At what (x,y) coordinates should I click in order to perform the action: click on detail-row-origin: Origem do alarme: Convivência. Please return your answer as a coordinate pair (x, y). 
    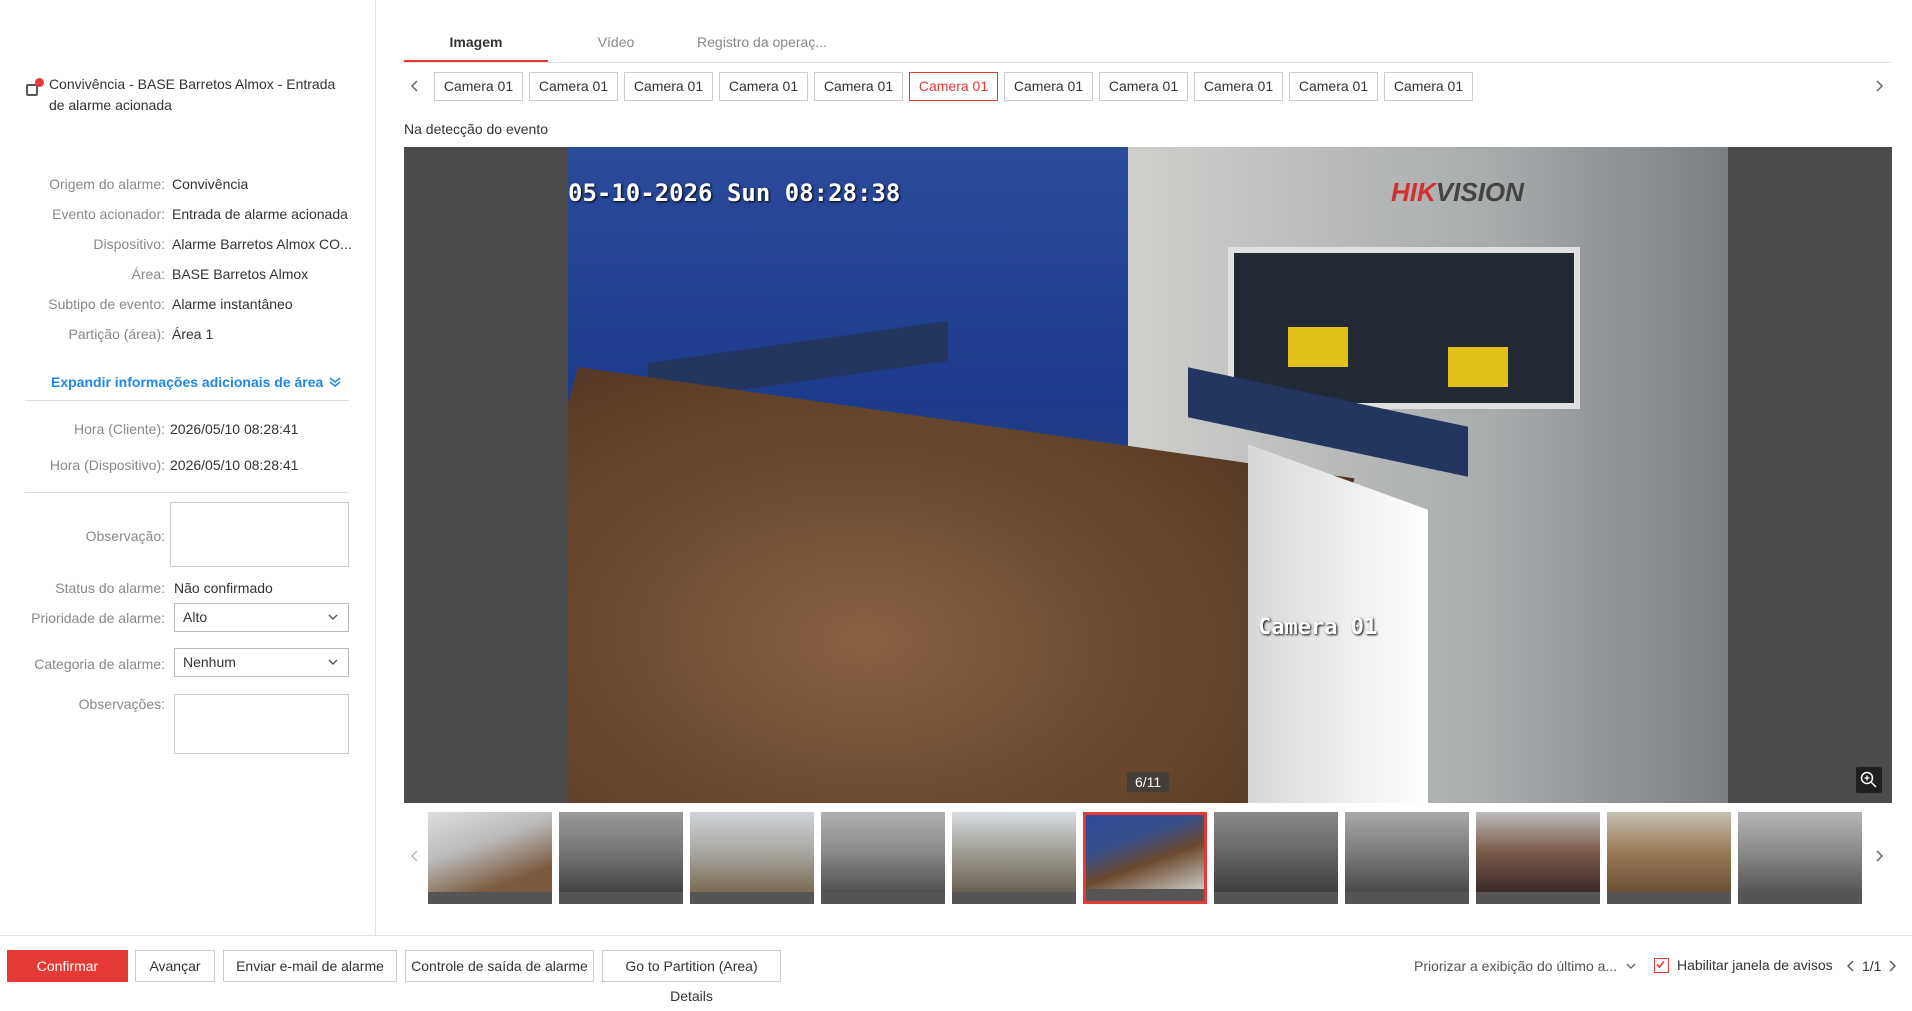
    Looking at the image, I should click on (175, 184).